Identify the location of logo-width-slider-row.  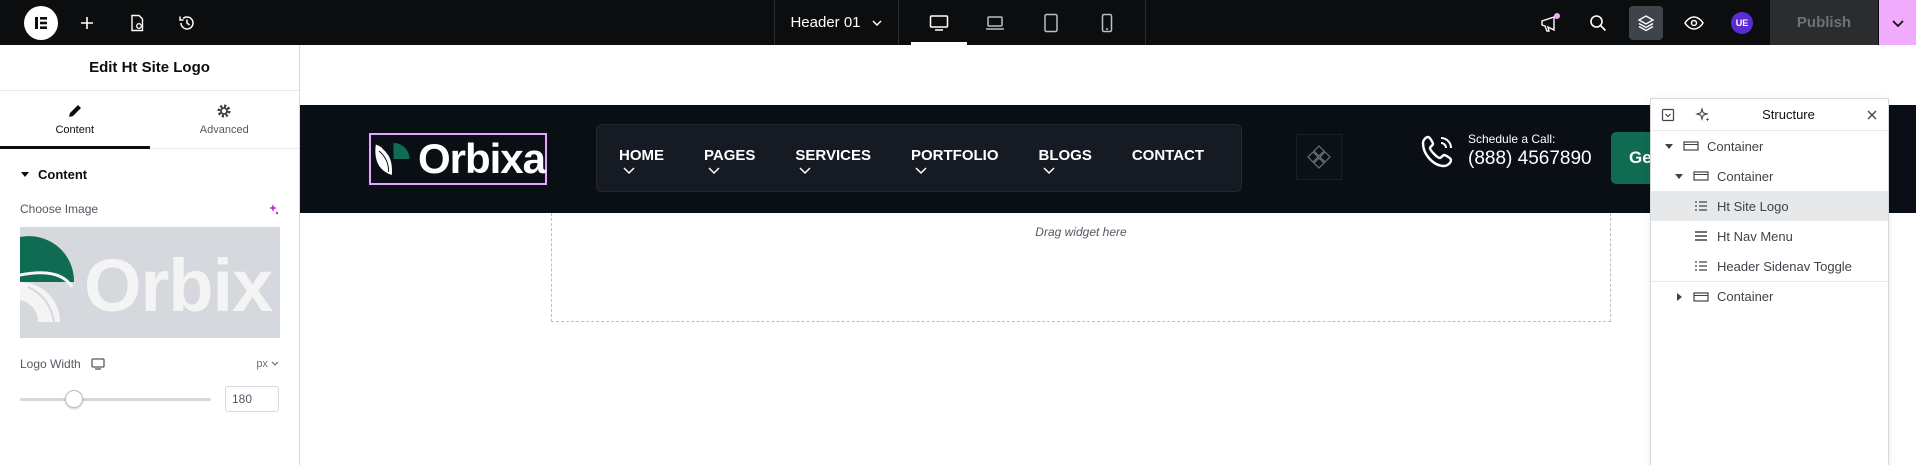
(149, 399).